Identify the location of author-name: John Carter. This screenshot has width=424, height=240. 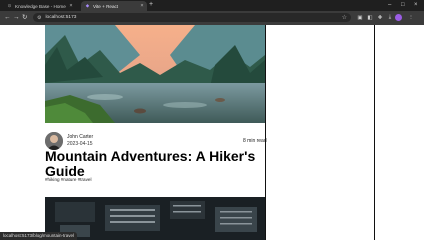
(80, 137).